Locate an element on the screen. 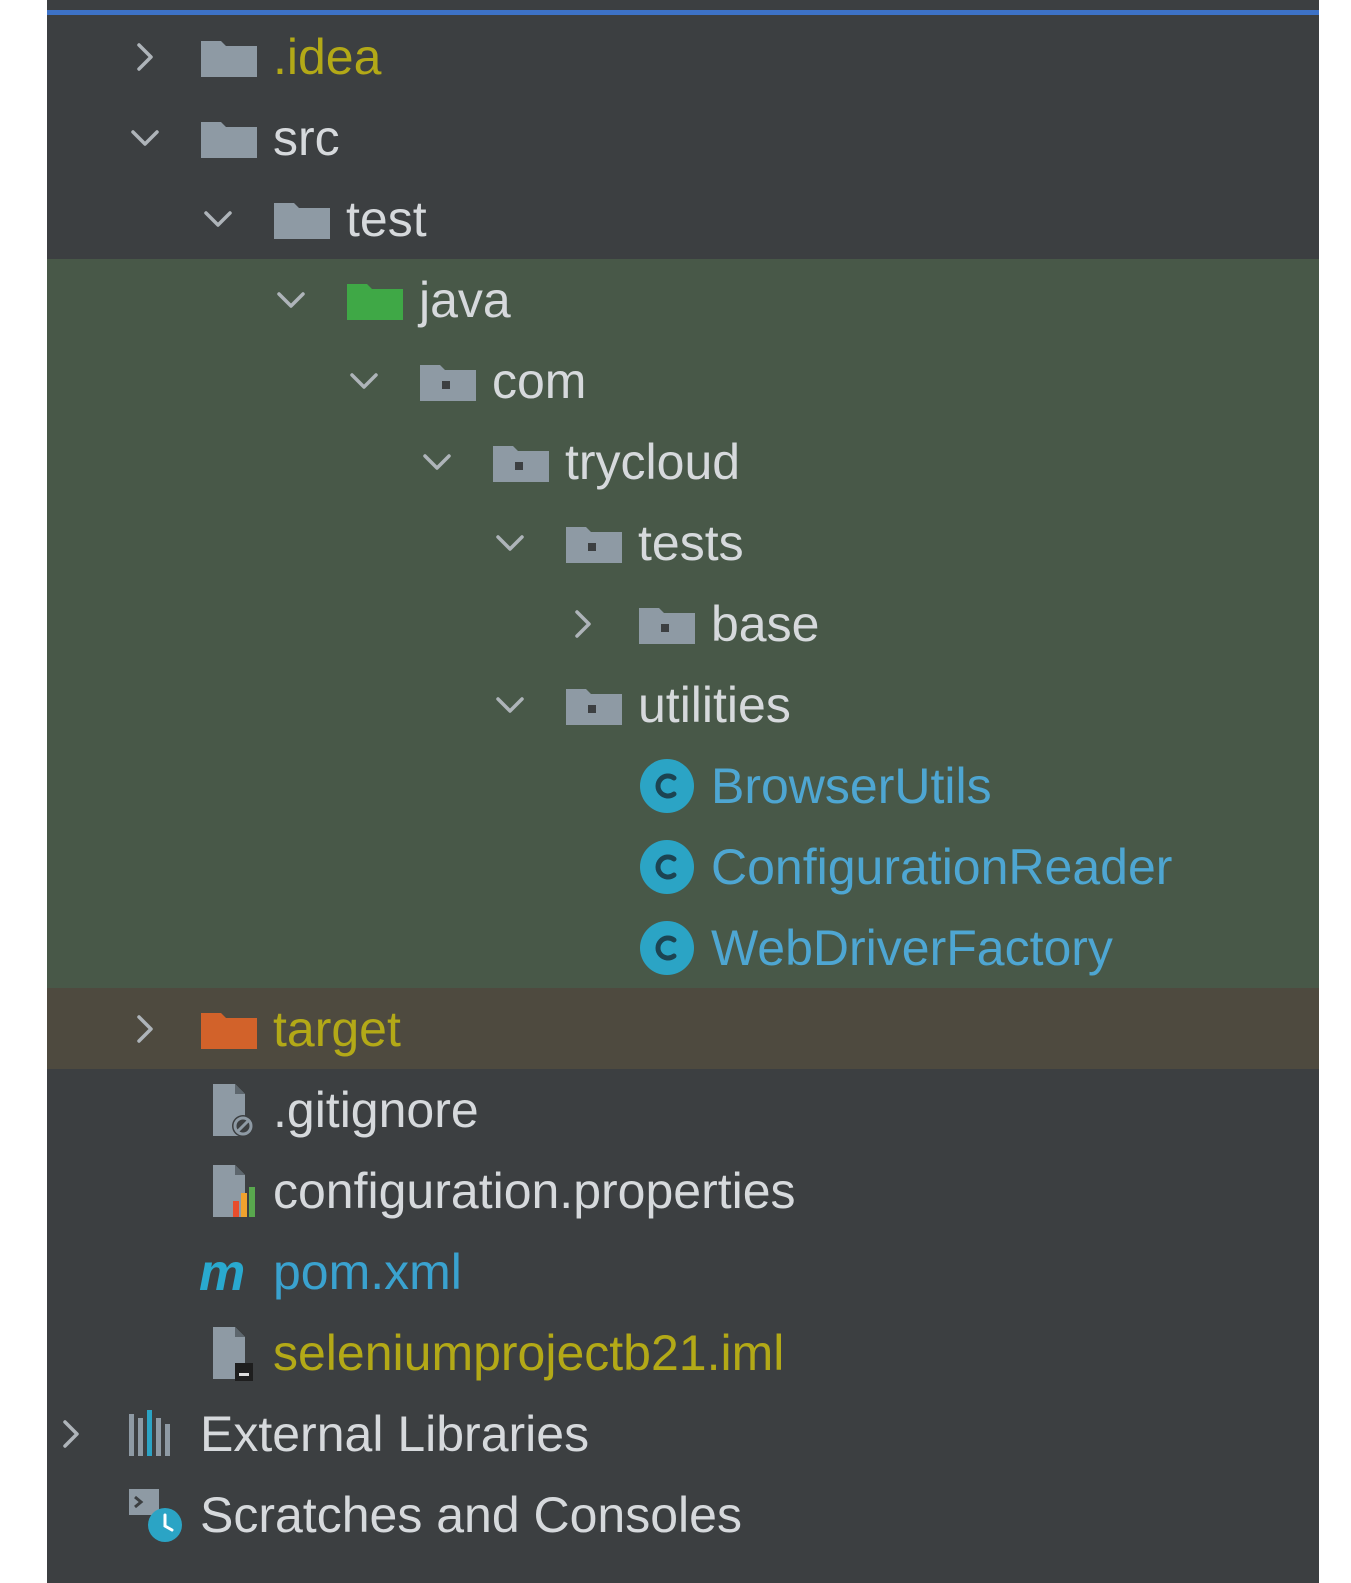  tree-row-webdriverfactory: WebDriverFactory is located at coordinates (683, 948).